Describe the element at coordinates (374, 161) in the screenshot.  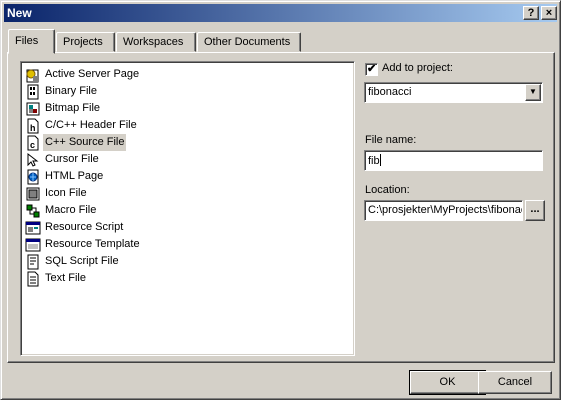
I see `file-name-value: fib` at that location.